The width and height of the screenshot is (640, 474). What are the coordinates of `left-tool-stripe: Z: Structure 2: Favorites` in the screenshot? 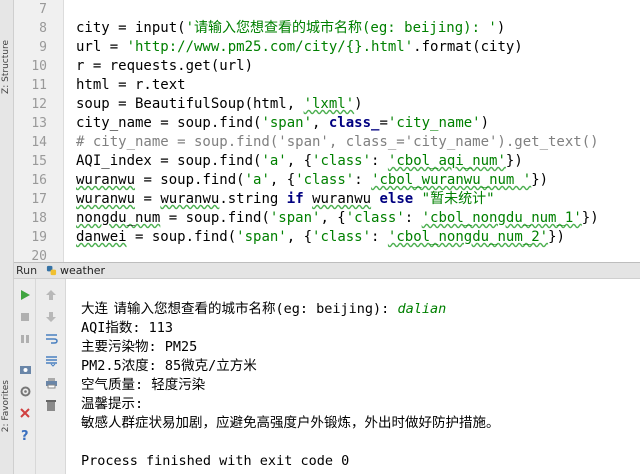 It's located at (7, 237).